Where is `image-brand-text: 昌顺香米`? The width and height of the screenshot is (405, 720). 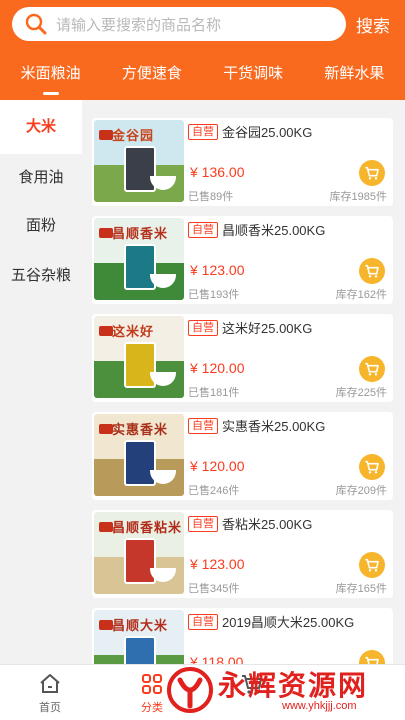
image-brand-text: 昌顺香米 is located at coordinates (140, 234).